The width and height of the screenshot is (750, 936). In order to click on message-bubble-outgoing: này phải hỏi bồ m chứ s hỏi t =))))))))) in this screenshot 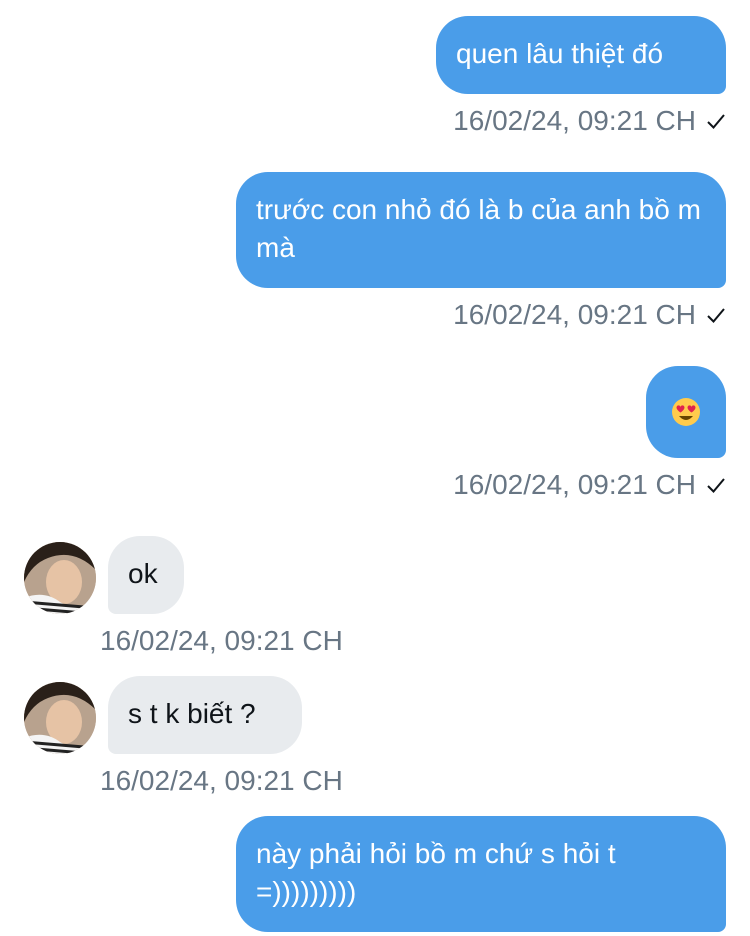, I will do `click(481, 874)`.